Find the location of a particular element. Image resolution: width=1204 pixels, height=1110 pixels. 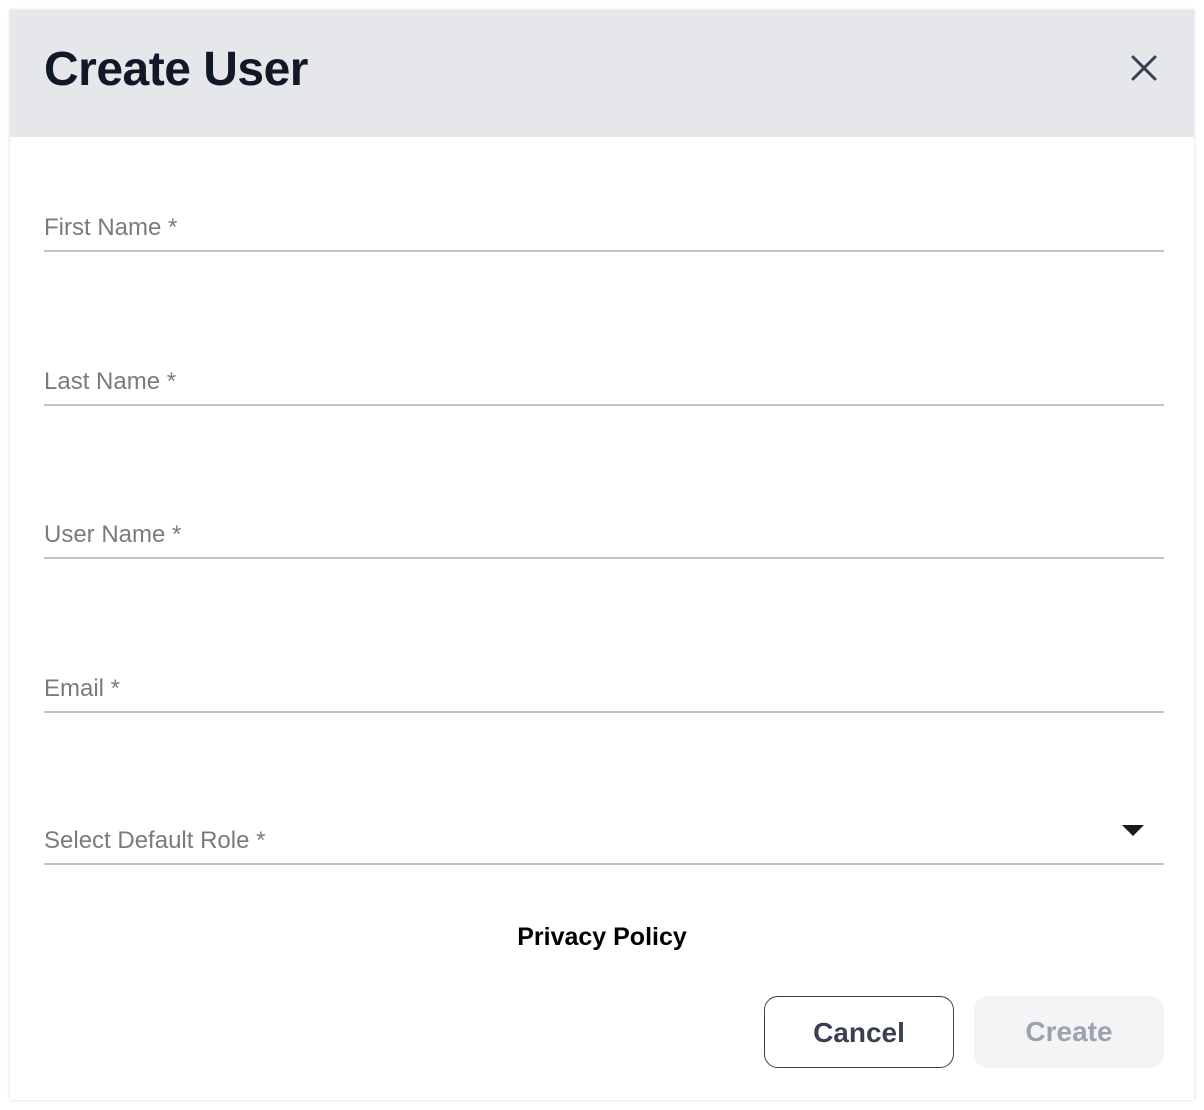

dropdown-arrow-icon is located at coordinates (1133, 830).